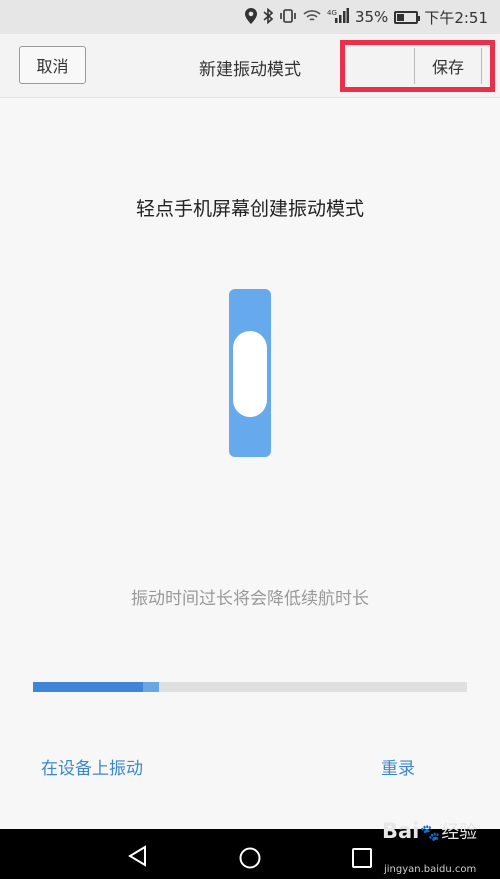 The image size is (500, 879). I want to click on watermark-url: jingyan.baidu.com, so click(430, 869).